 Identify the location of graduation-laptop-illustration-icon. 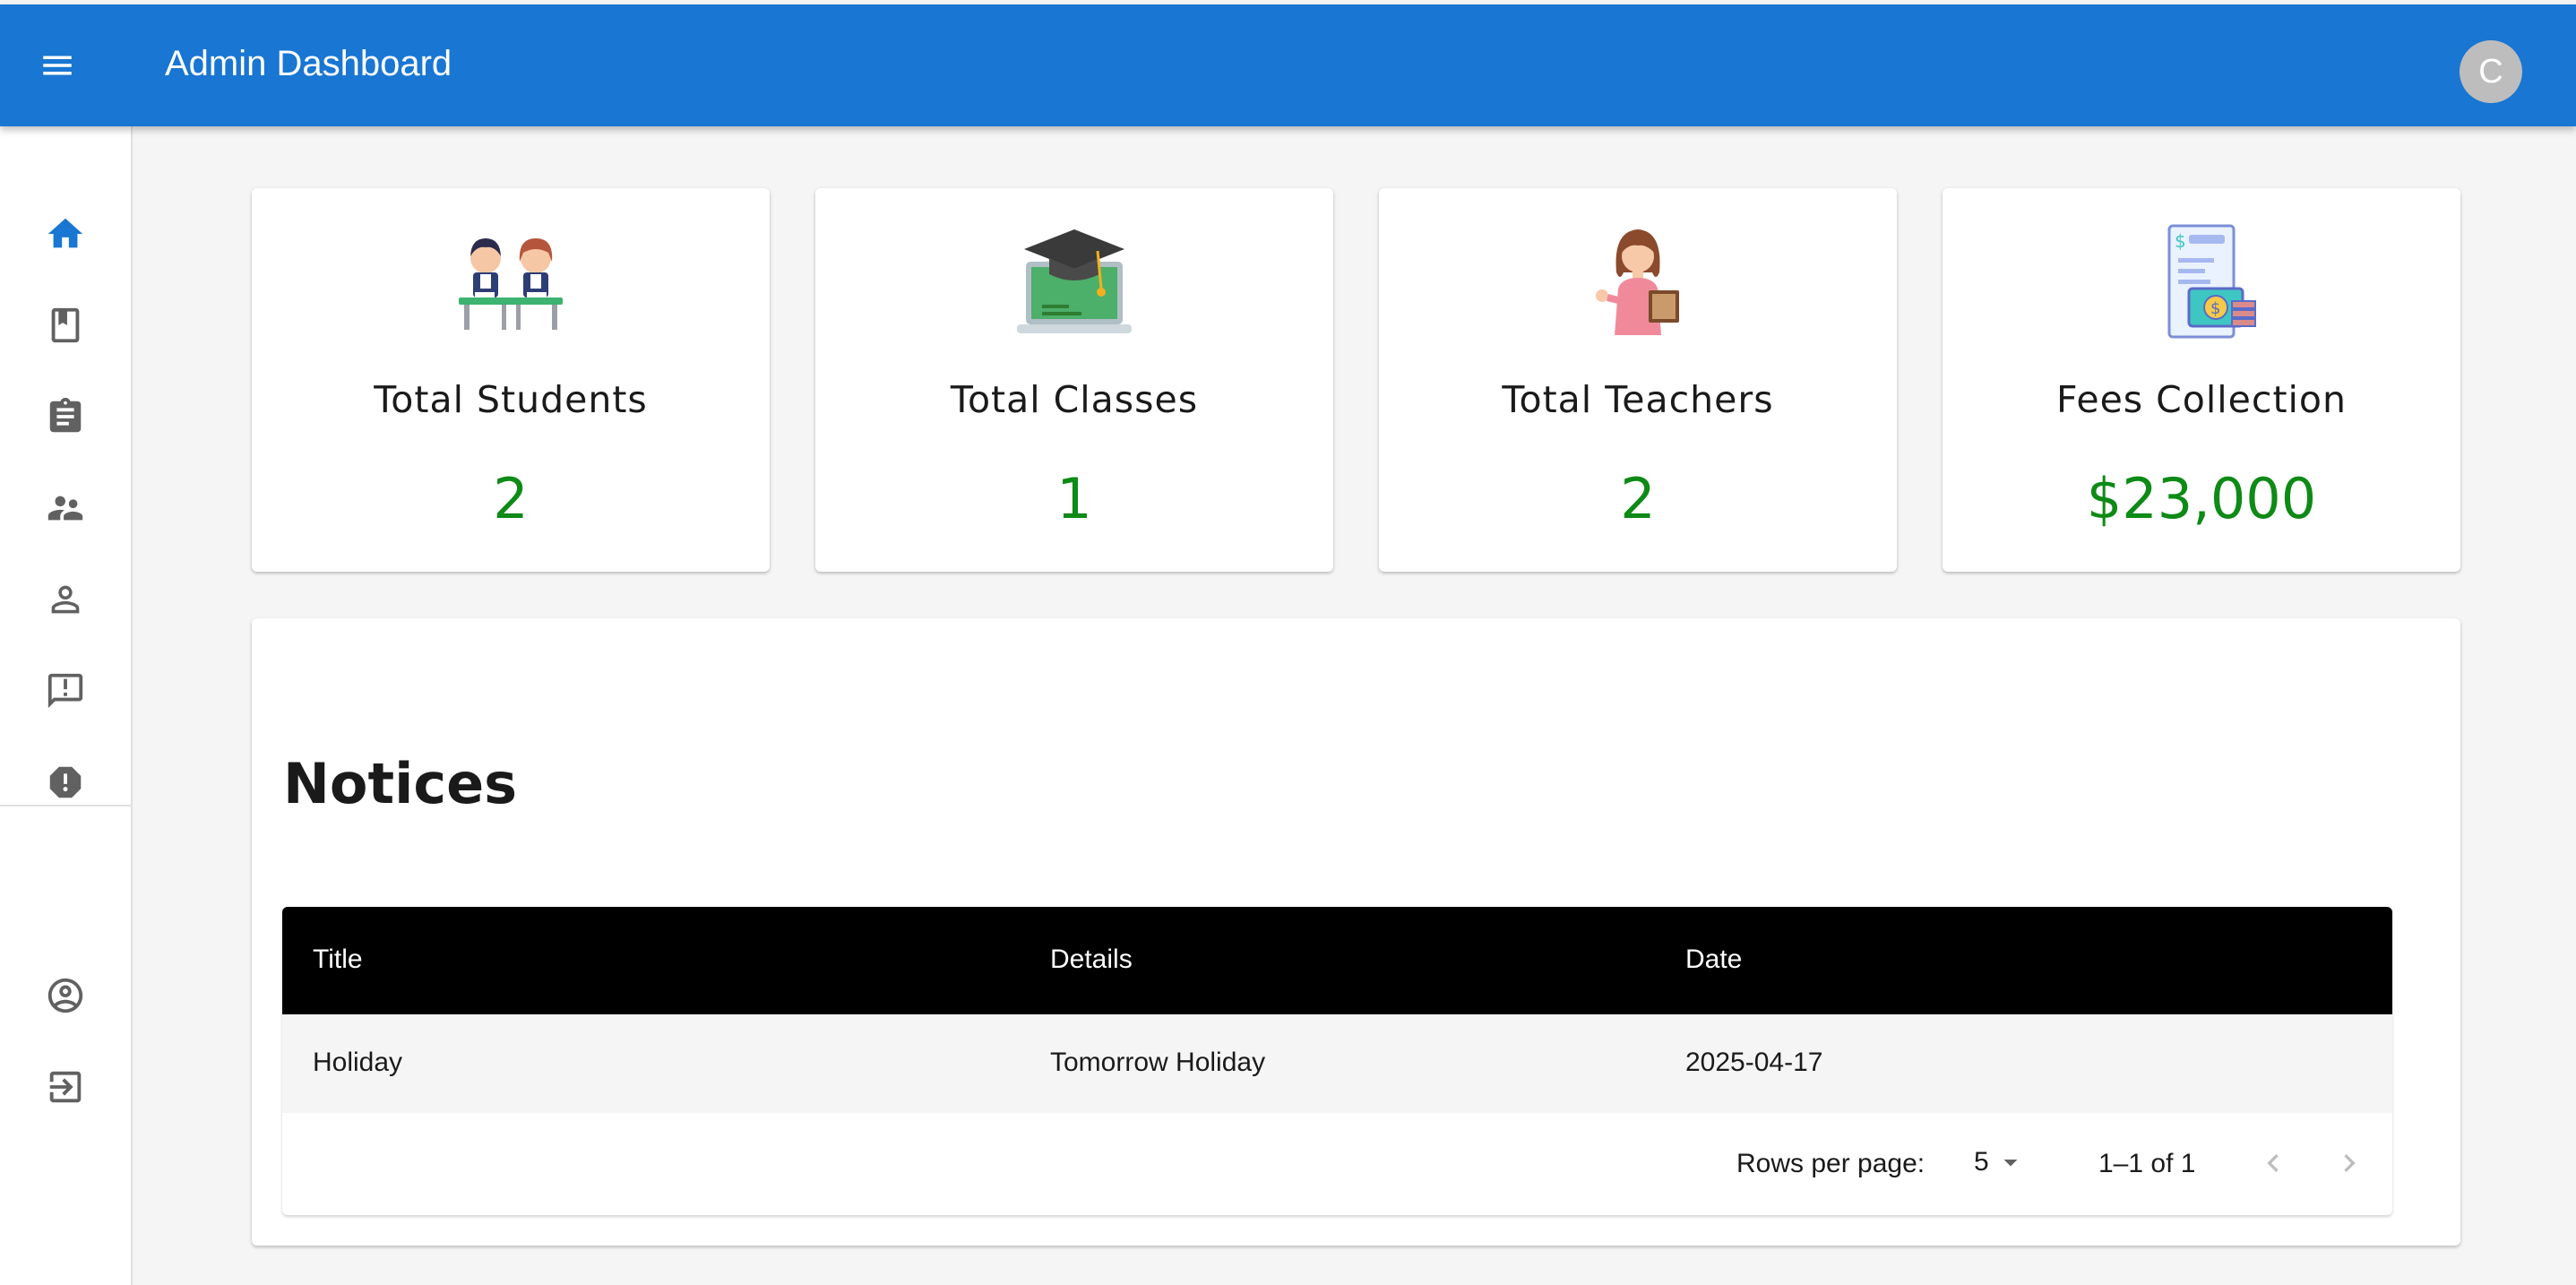
(1074, 281).